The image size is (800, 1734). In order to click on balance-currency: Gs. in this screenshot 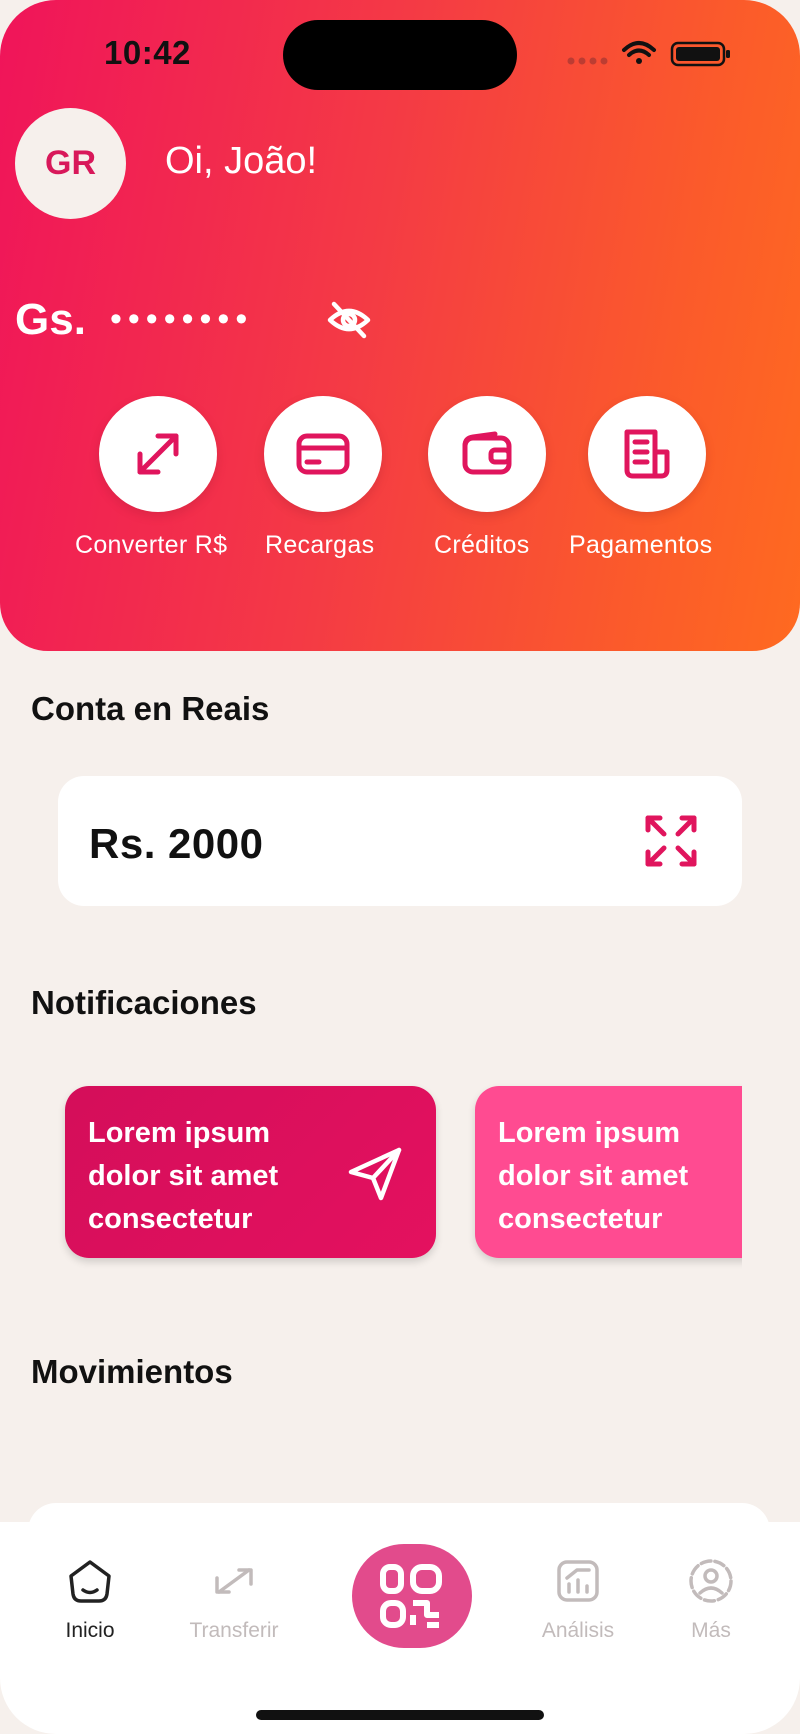, I will do `click(50, 319)`.